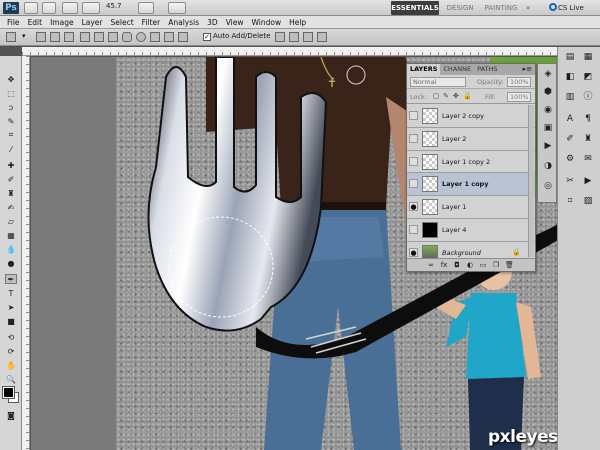 The image size is (600, 450). Describe the element at coordinates (35, 22) in the screenshot. I see `menu-edit: Edit` at that location.